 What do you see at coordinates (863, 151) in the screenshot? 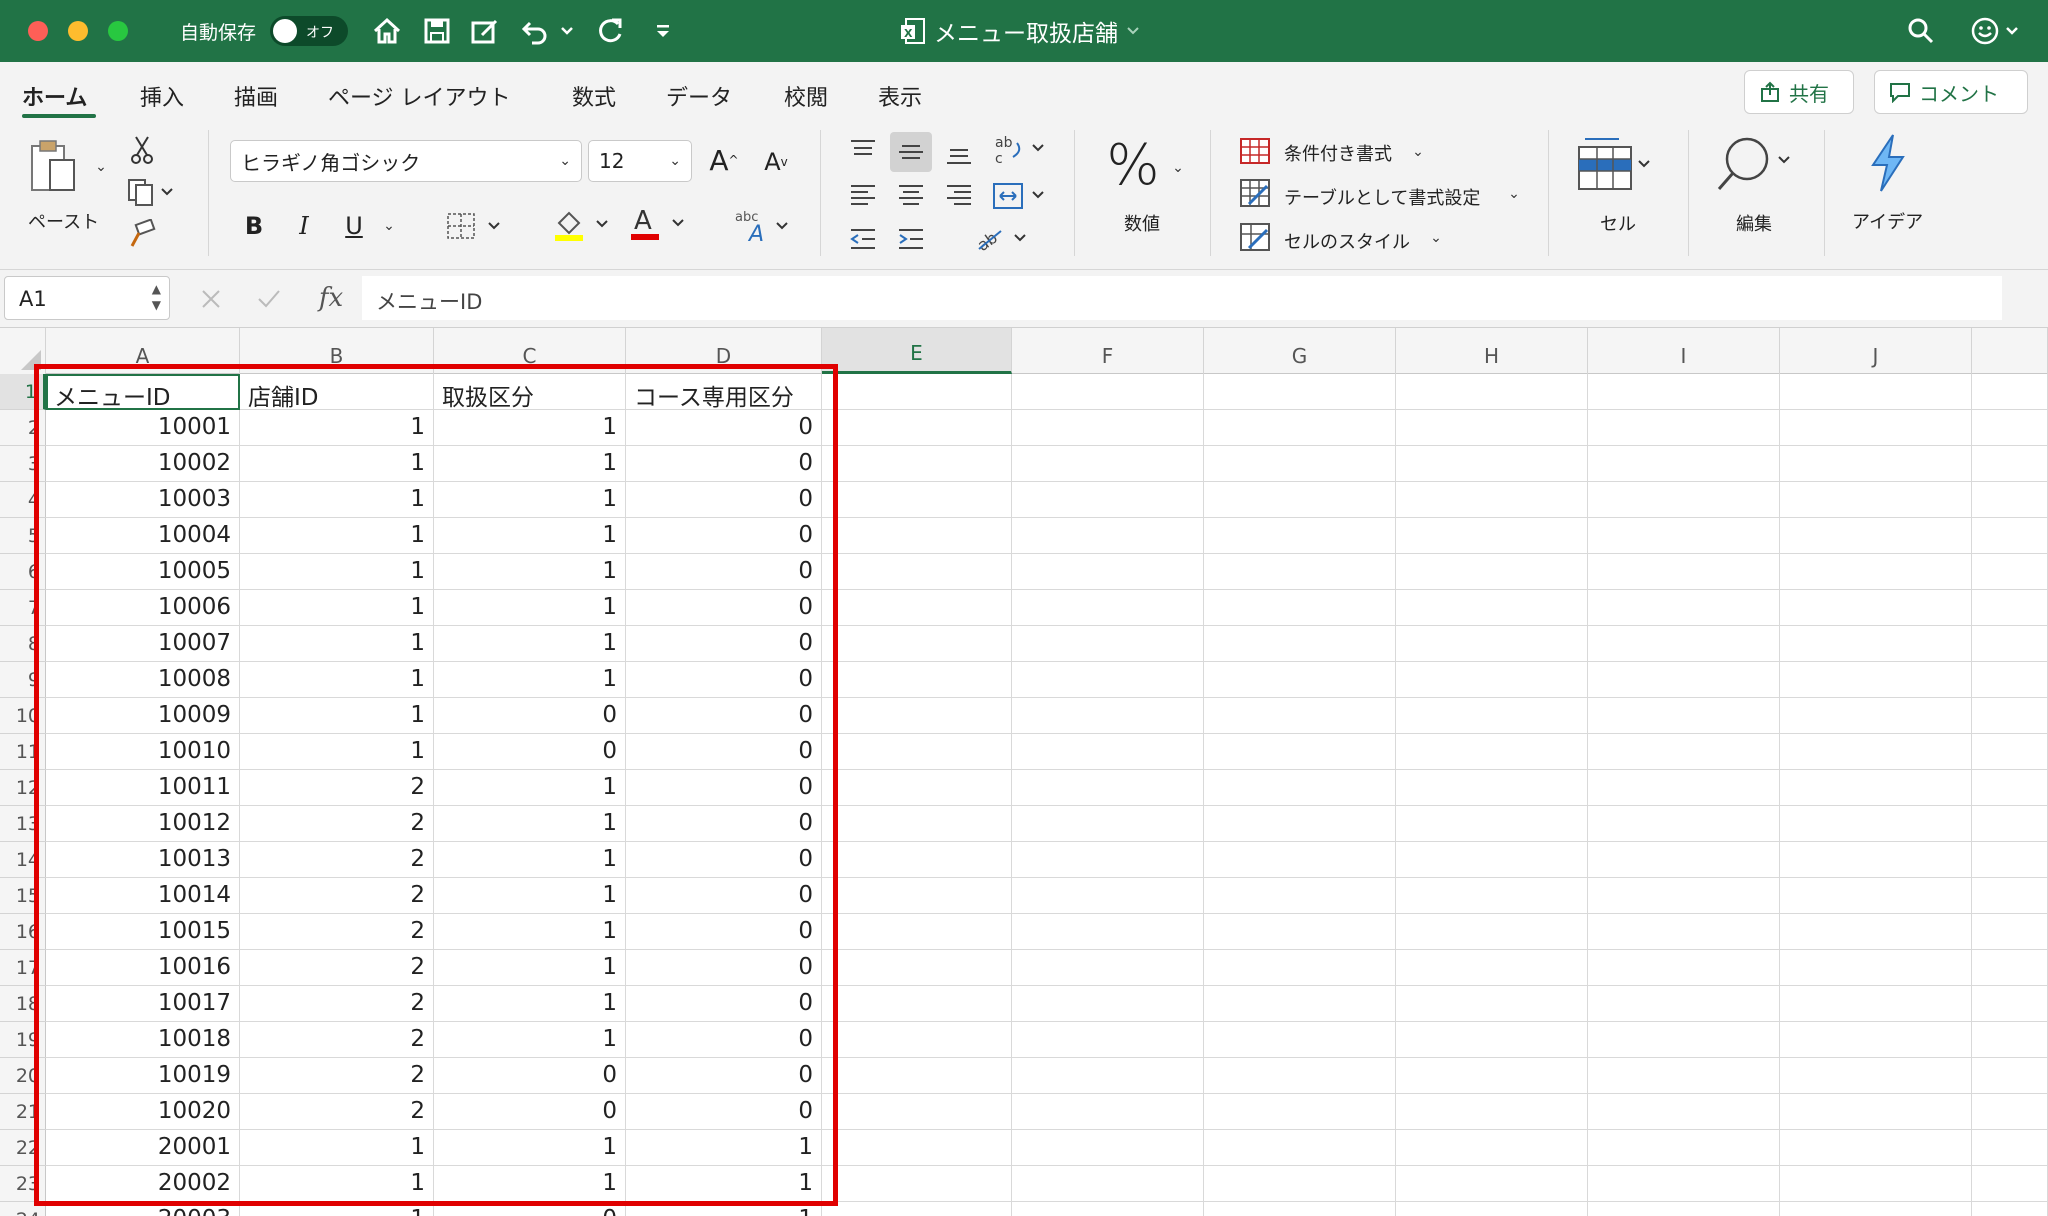
I see `align-top-icon` at bounding box center [863, 151].